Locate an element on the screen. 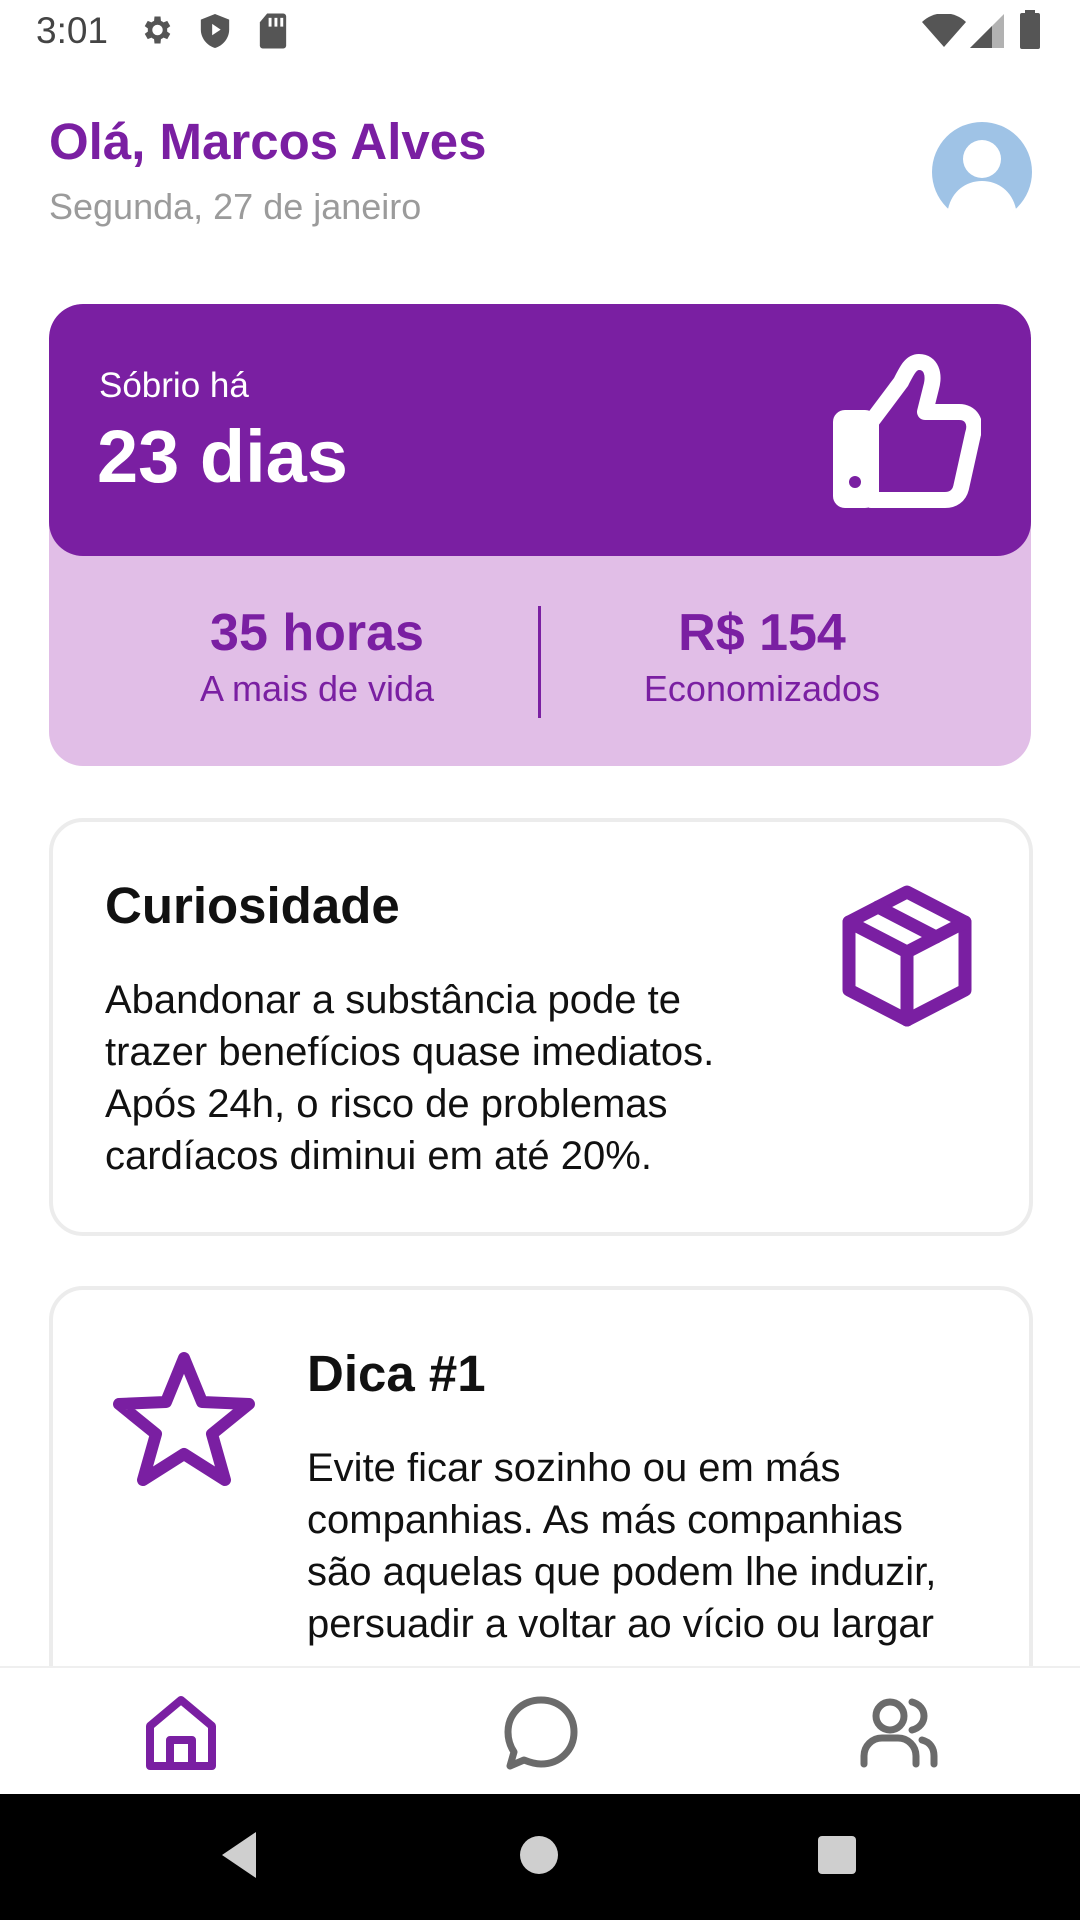  gear-icon is located at coordinates (157, 30).